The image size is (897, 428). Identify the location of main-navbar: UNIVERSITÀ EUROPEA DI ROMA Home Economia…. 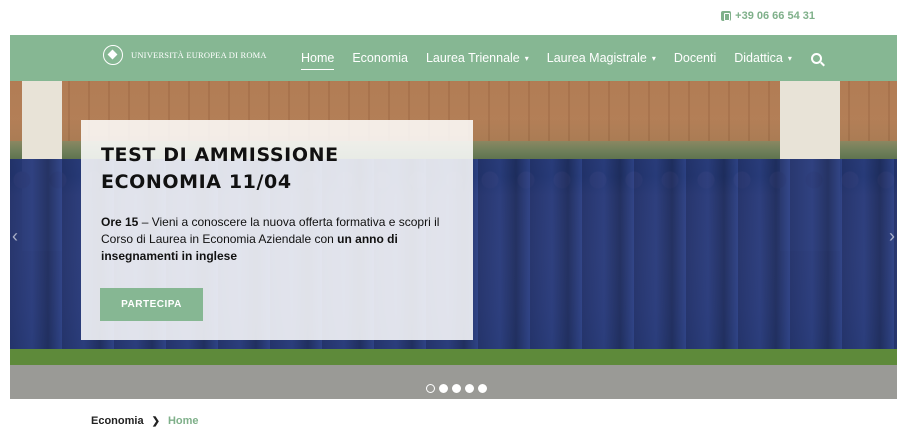
(453, 58).